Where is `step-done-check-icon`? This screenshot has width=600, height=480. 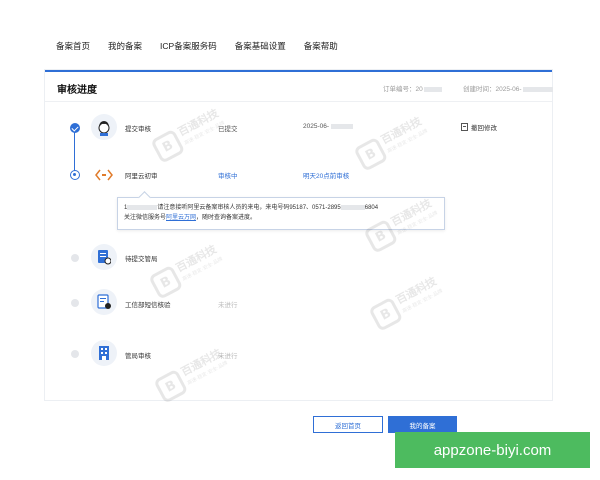 step-done-check-icon is located at coordinates (75, 128).